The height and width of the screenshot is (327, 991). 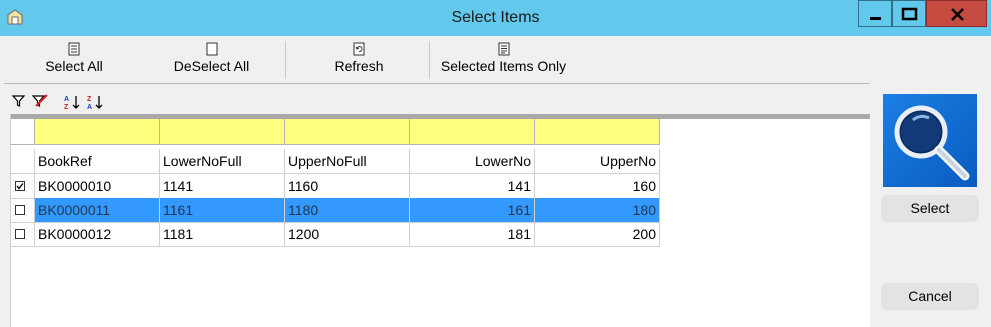 I want to click on cell-upperno: 200, so click(x=597, y=234).